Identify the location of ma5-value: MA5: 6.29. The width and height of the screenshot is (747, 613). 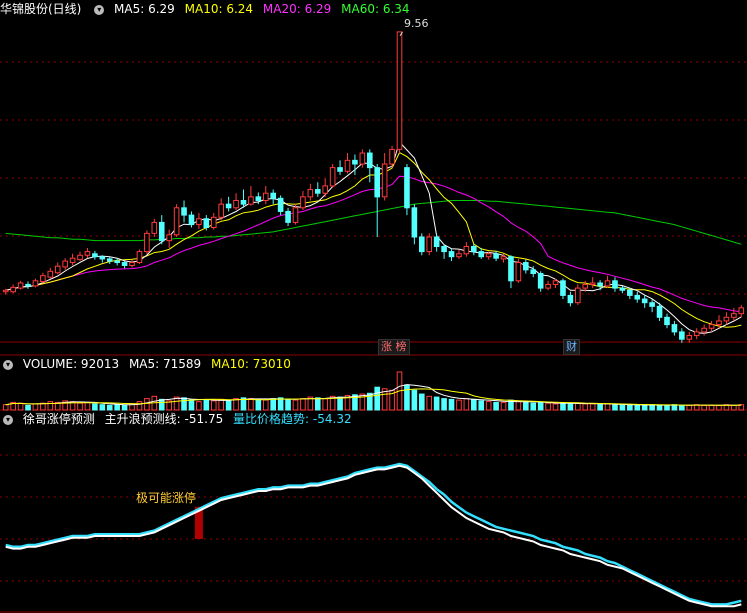
(144, 9).